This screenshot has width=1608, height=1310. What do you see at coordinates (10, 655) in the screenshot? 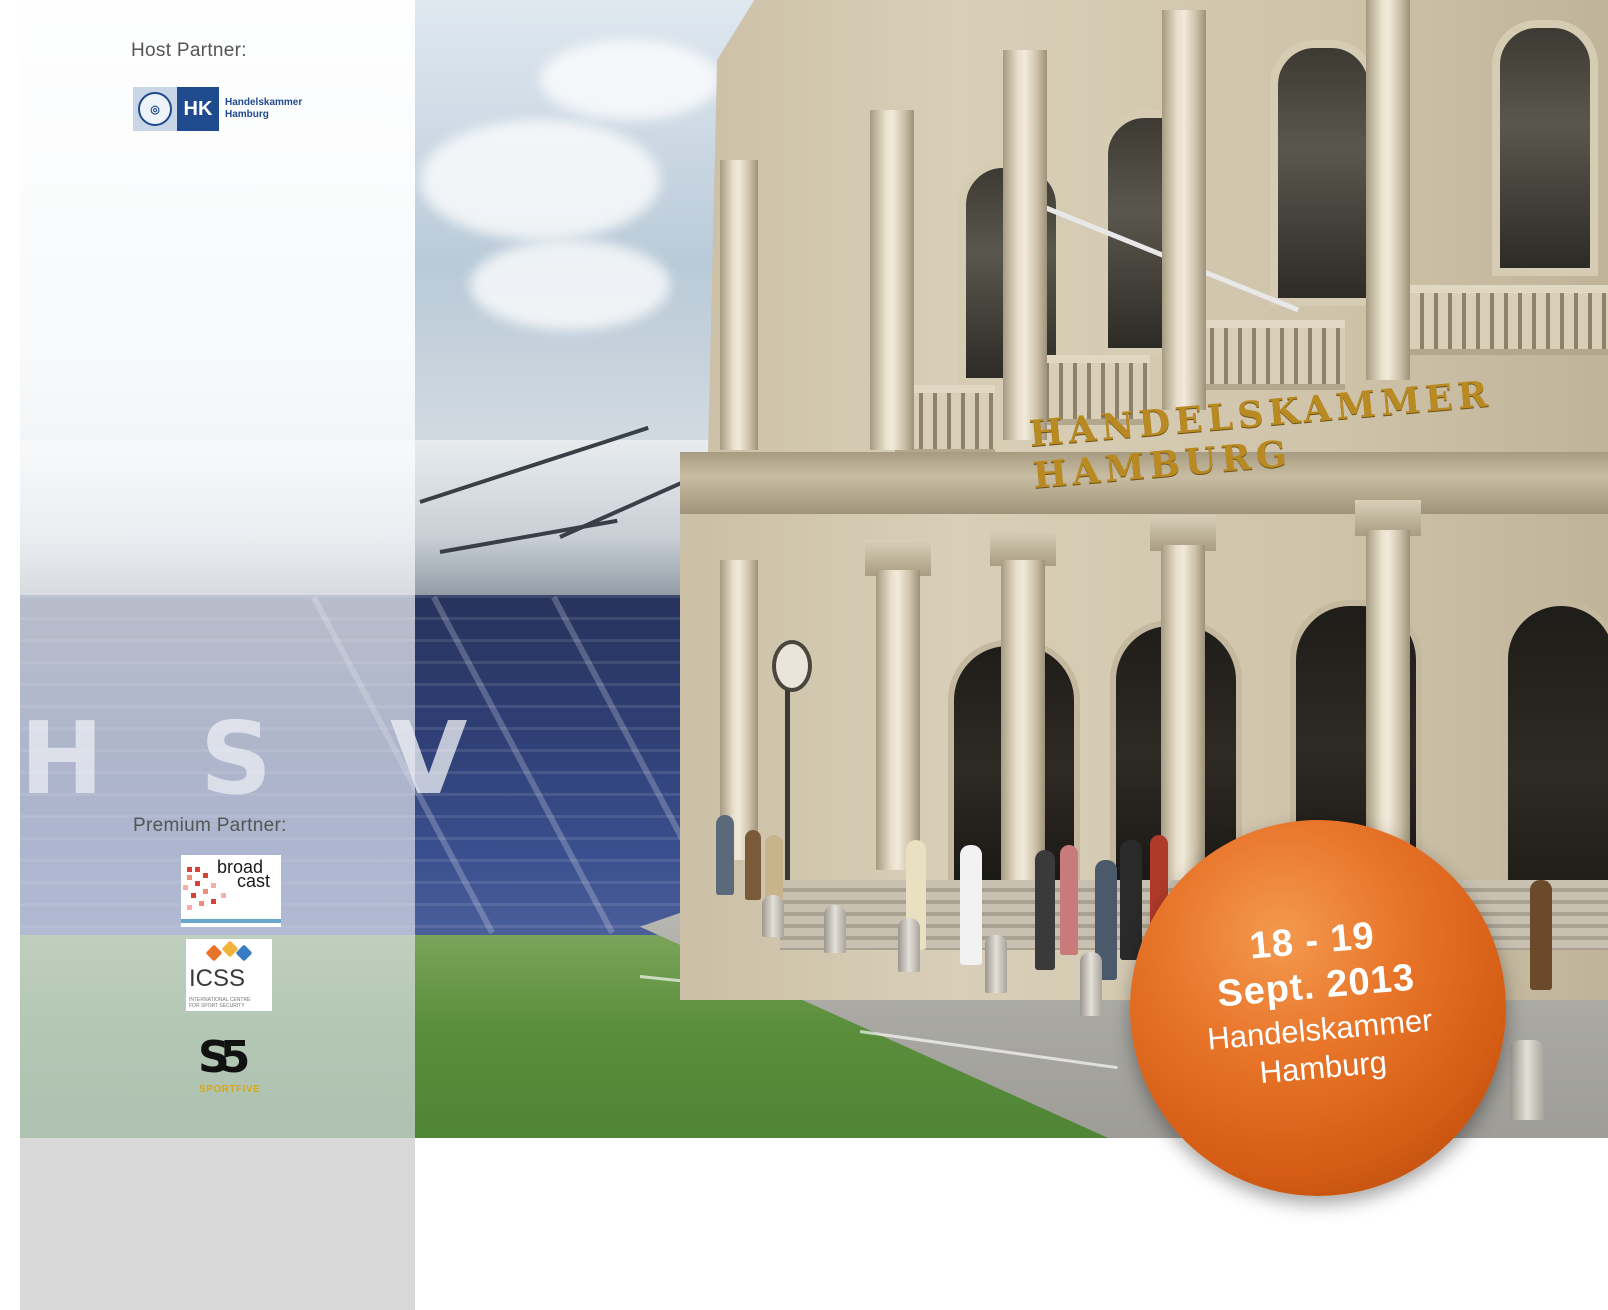
I see `left-margin` at bounding box center [10, 655].